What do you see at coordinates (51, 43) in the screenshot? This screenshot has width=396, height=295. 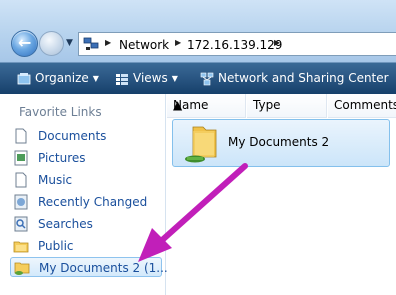 I see `forward-button` at bounding box center [51, 43].